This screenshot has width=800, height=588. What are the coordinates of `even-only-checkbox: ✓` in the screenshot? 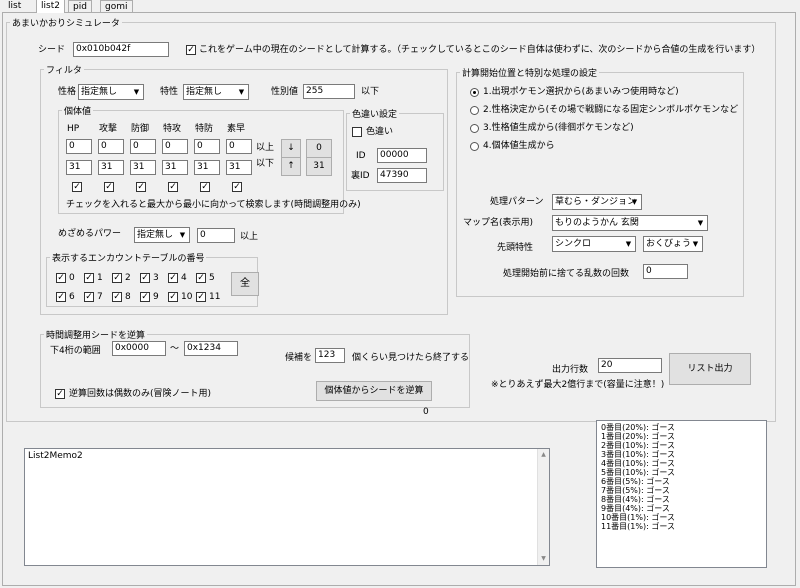 It's located at (60, 394).